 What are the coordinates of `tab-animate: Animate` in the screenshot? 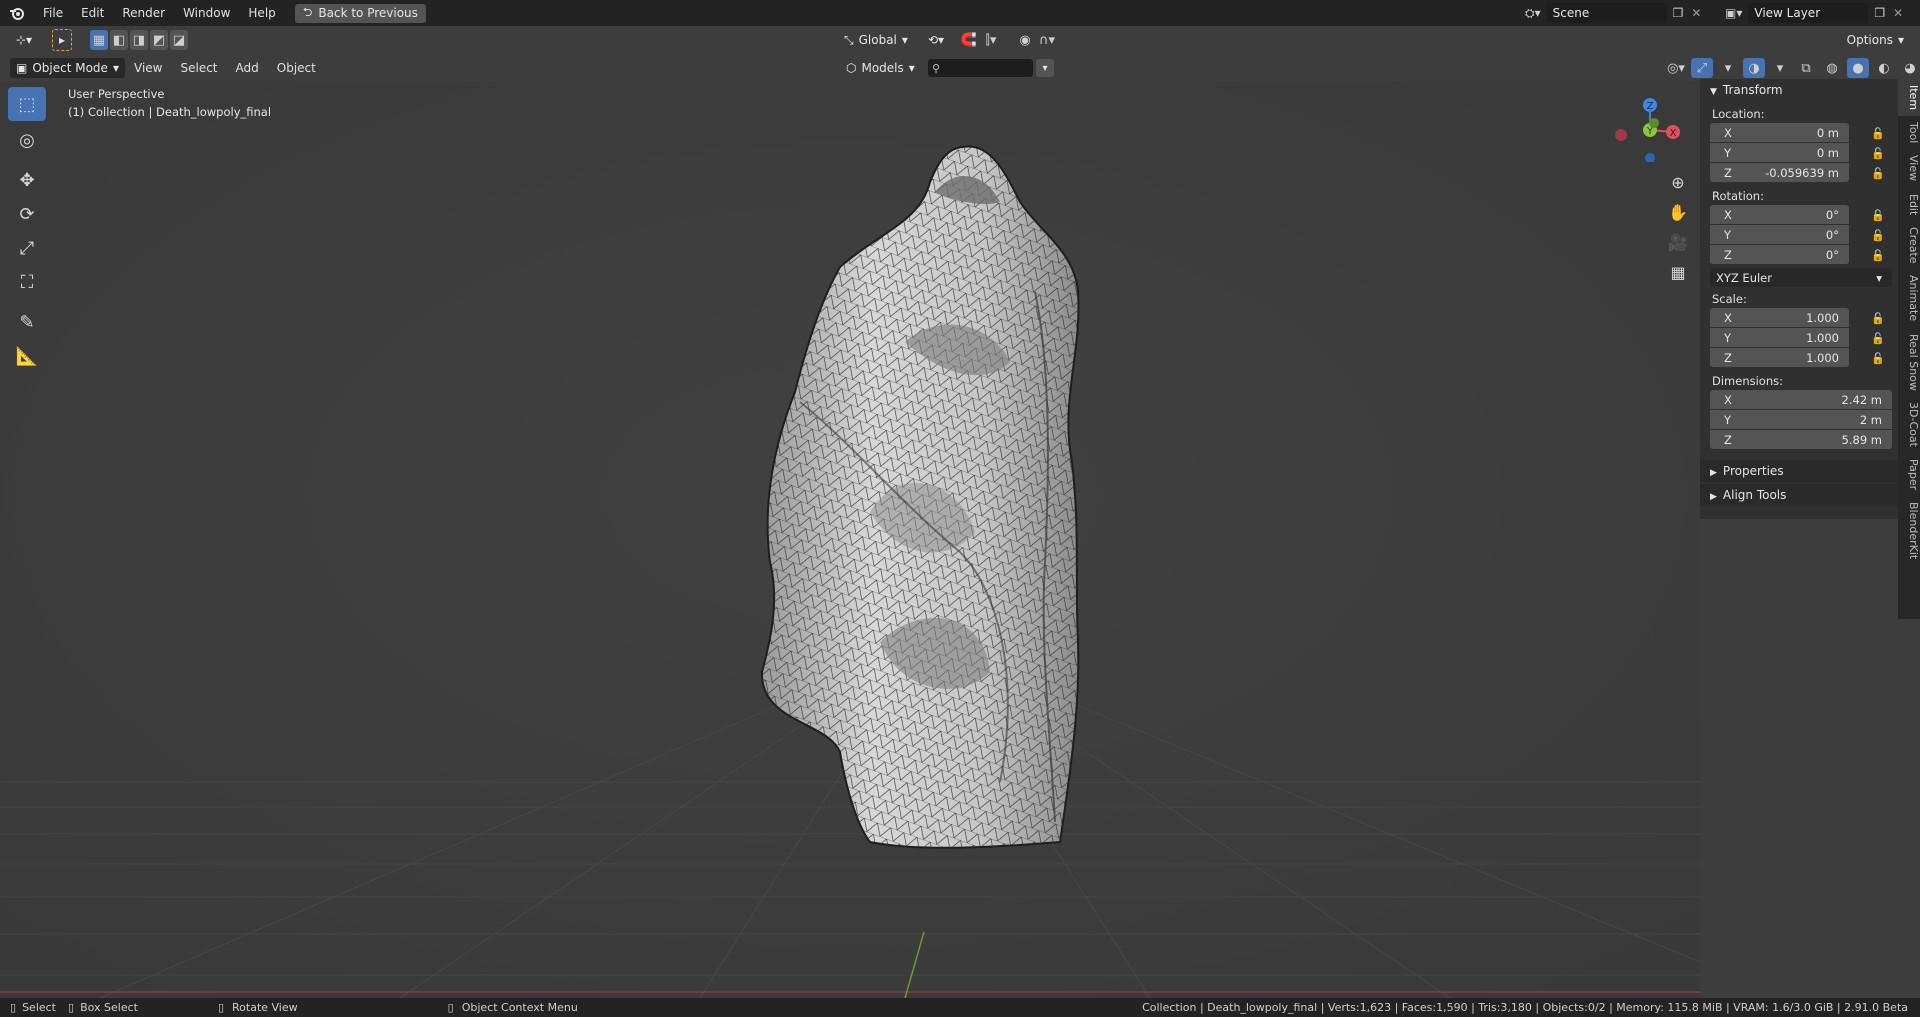 It's located at (1909, 298).